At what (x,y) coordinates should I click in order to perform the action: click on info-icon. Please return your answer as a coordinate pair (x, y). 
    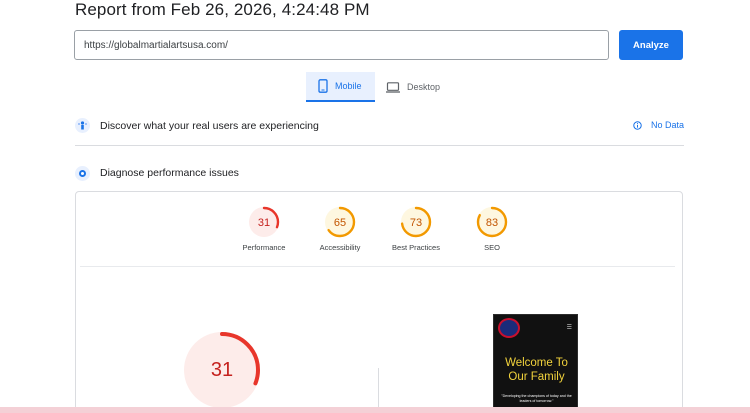
    Looking at the image, I should click on (637, 125).